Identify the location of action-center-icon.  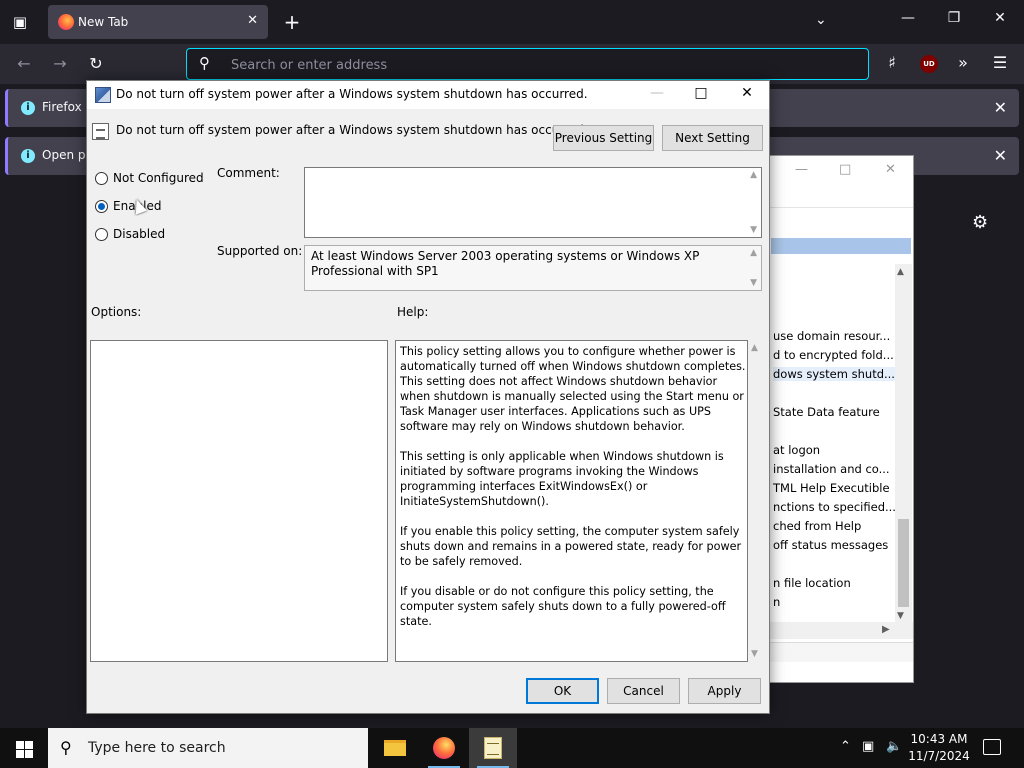
(992, 747).